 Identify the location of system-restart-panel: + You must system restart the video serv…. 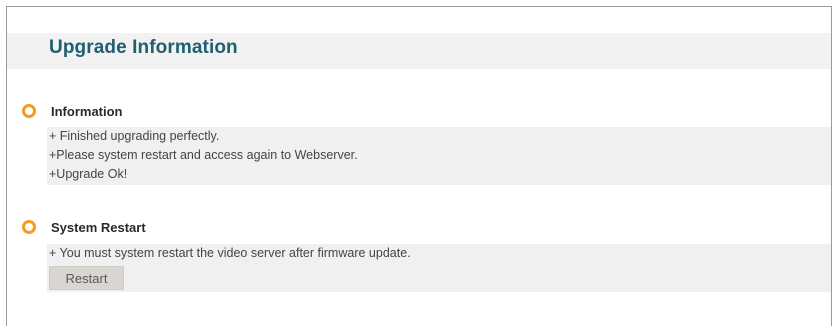
(439, 268).